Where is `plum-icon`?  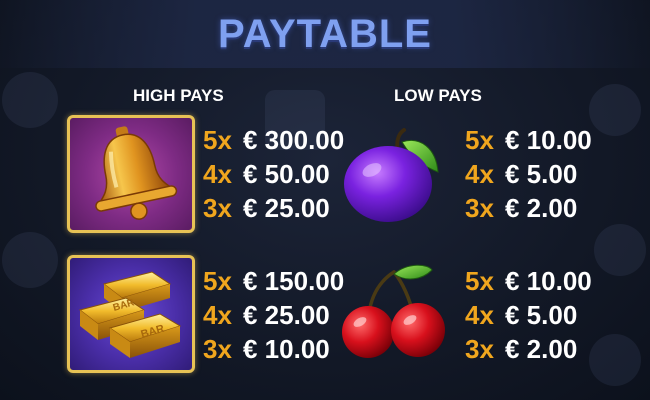 plum-icon is located at coordinates (391, 175).